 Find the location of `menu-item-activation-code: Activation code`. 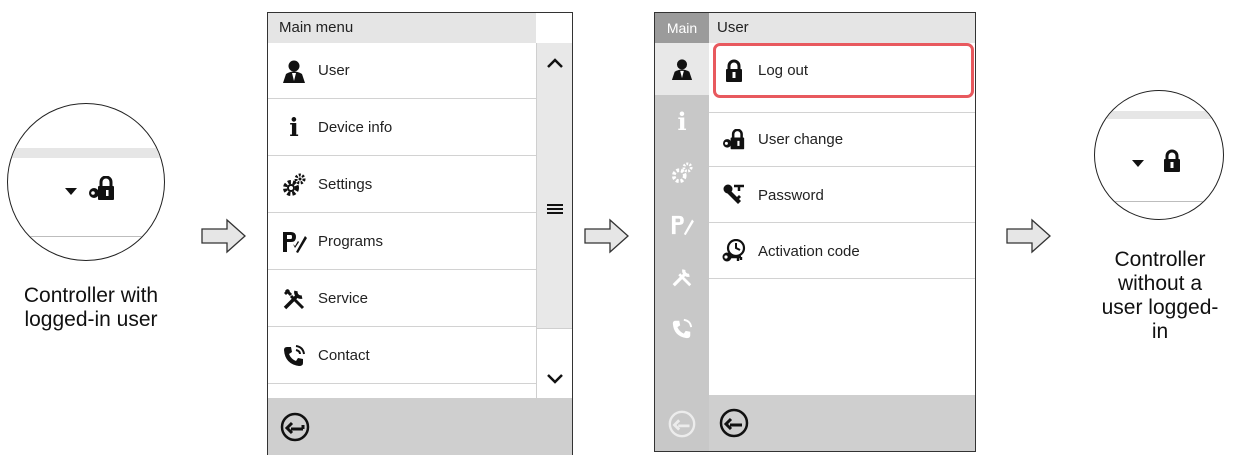

menu-item-activation-code: Activation code is located at coordinates (842, 251).